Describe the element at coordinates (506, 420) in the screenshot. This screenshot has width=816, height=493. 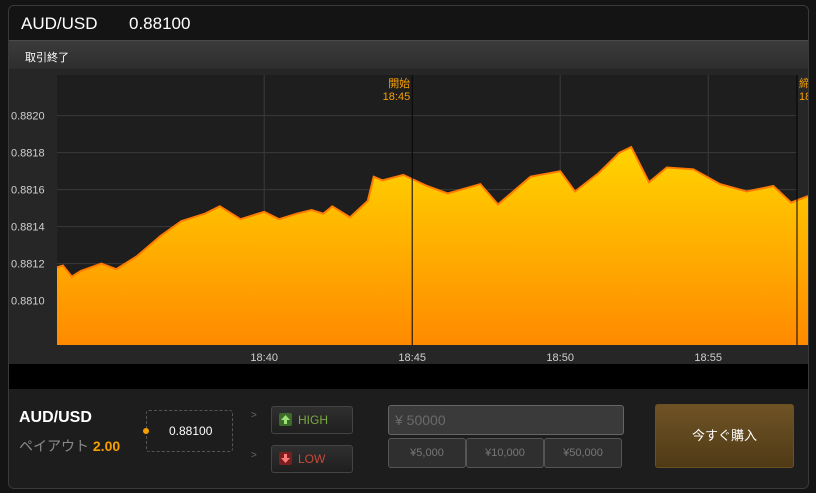
I see `amount-input: ¥ 50000` at that location.